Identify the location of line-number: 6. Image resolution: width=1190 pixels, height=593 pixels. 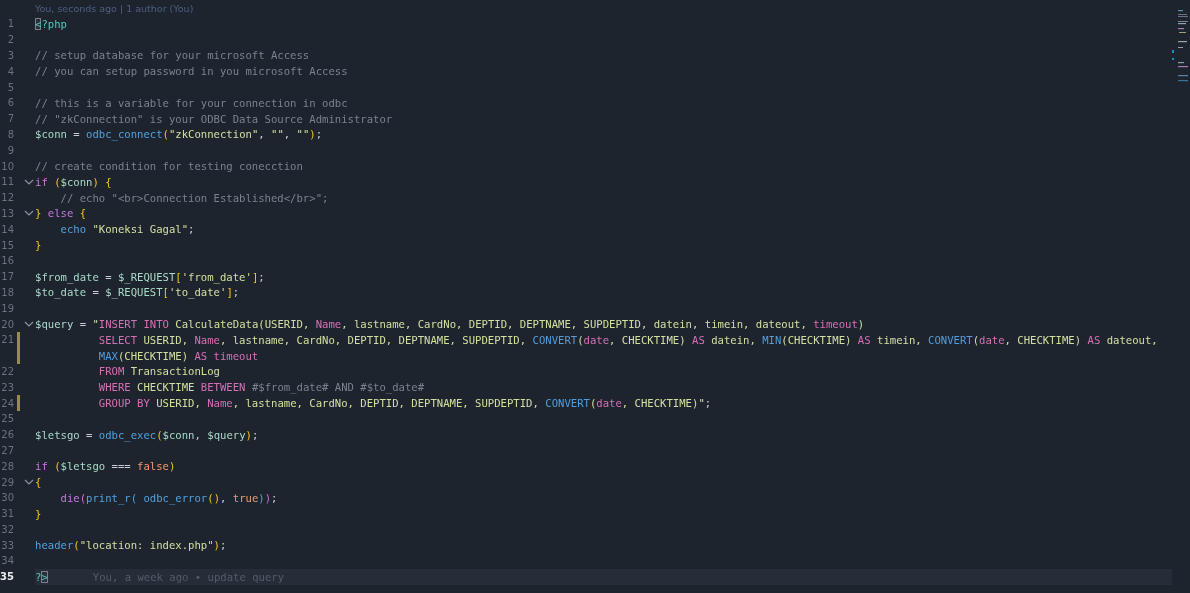
(10, 103).